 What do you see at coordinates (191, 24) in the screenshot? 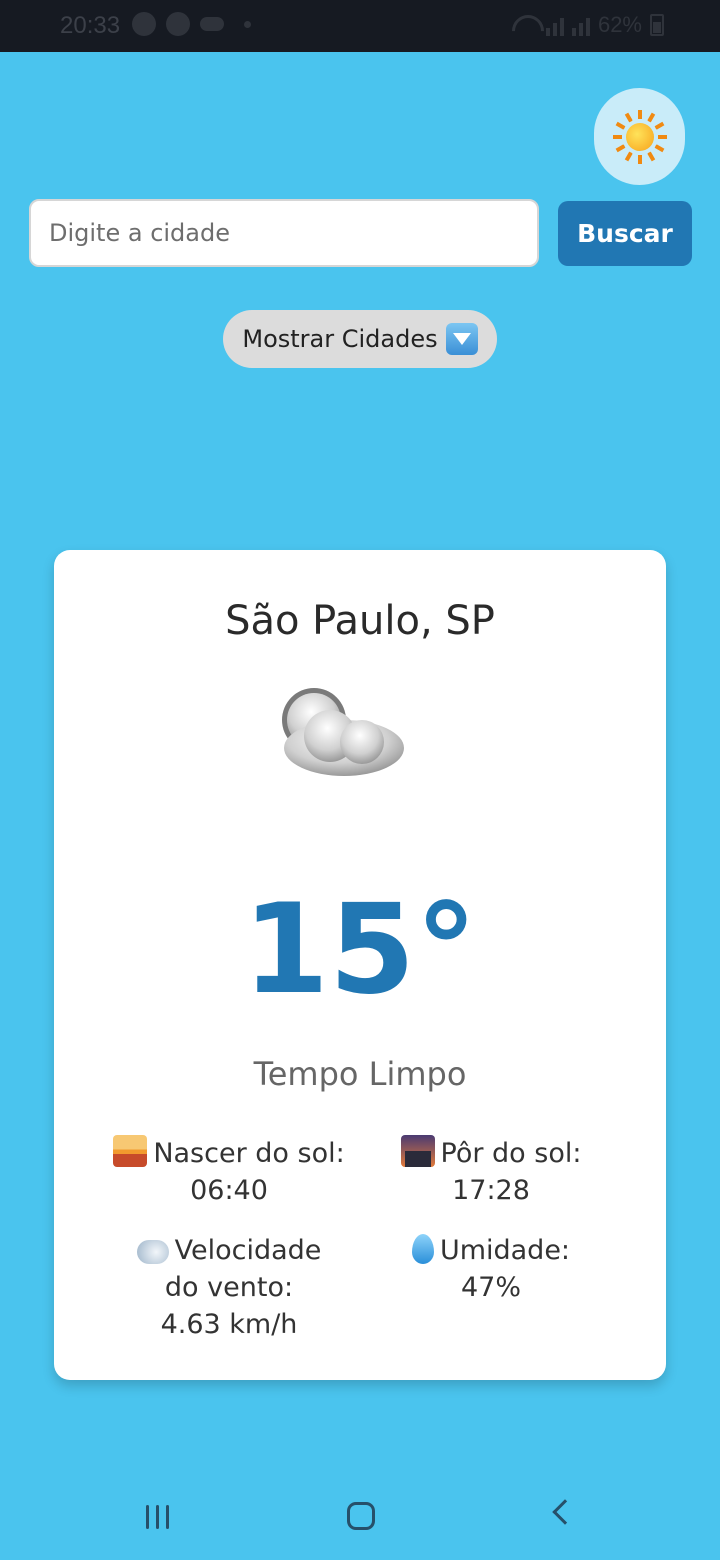
I see `notification-icons` at bounding box center [191, 24].